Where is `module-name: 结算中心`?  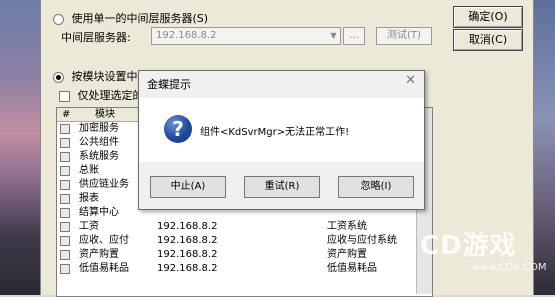
module-name: 结算中心 is located at coordinates (99, 212).